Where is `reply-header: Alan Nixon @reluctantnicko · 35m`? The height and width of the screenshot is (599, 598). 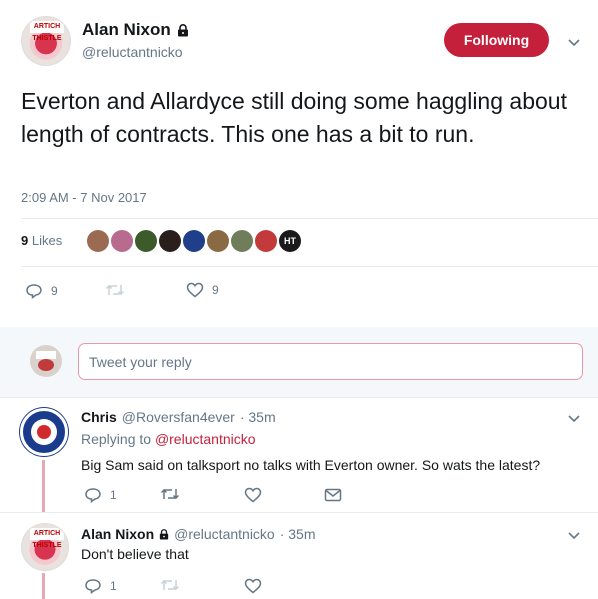 reply-header: Alan Nixon @reluctantnicko · 35m is located at coordinates (198, 534).